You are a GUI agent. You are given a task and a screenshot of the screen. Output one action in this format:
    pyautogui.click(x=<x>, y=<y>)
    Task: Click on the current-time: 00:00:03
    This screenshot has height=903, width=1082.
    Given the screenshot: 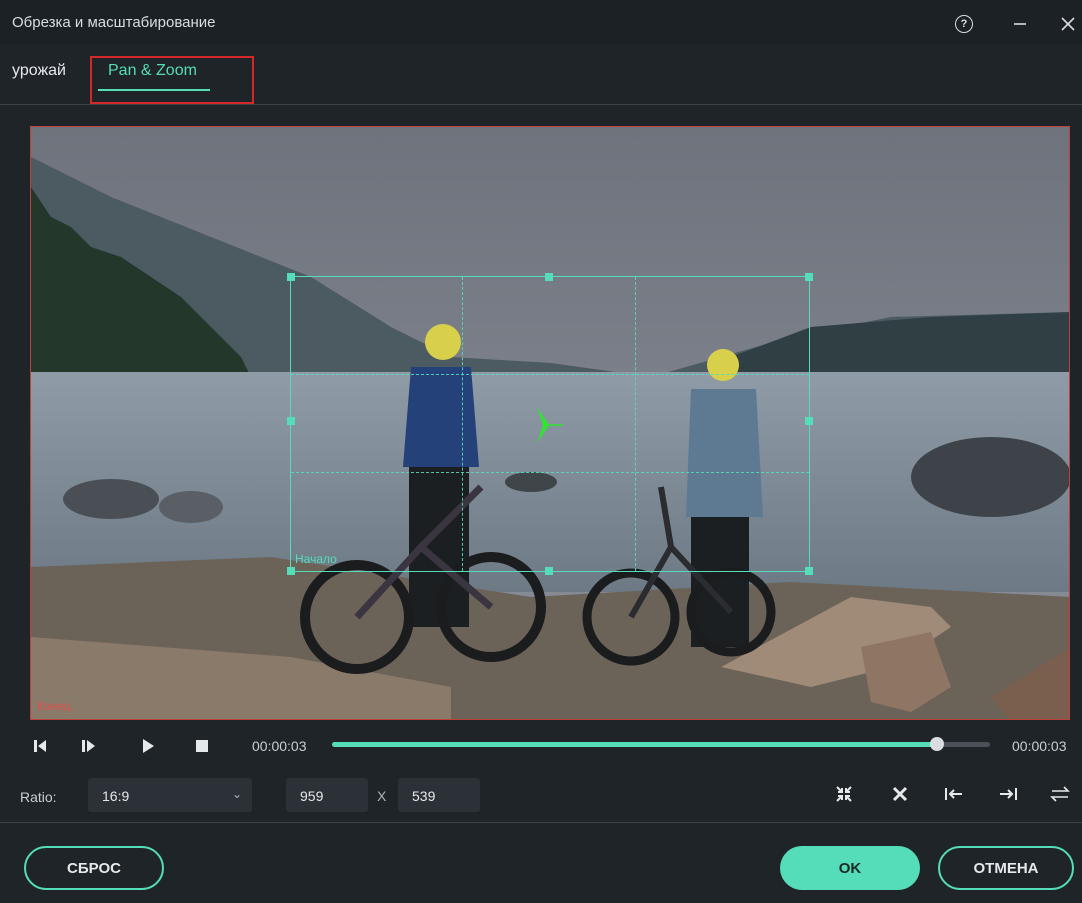 What is the action you would take?
    pyautogui.click(x=279, y=746)
    